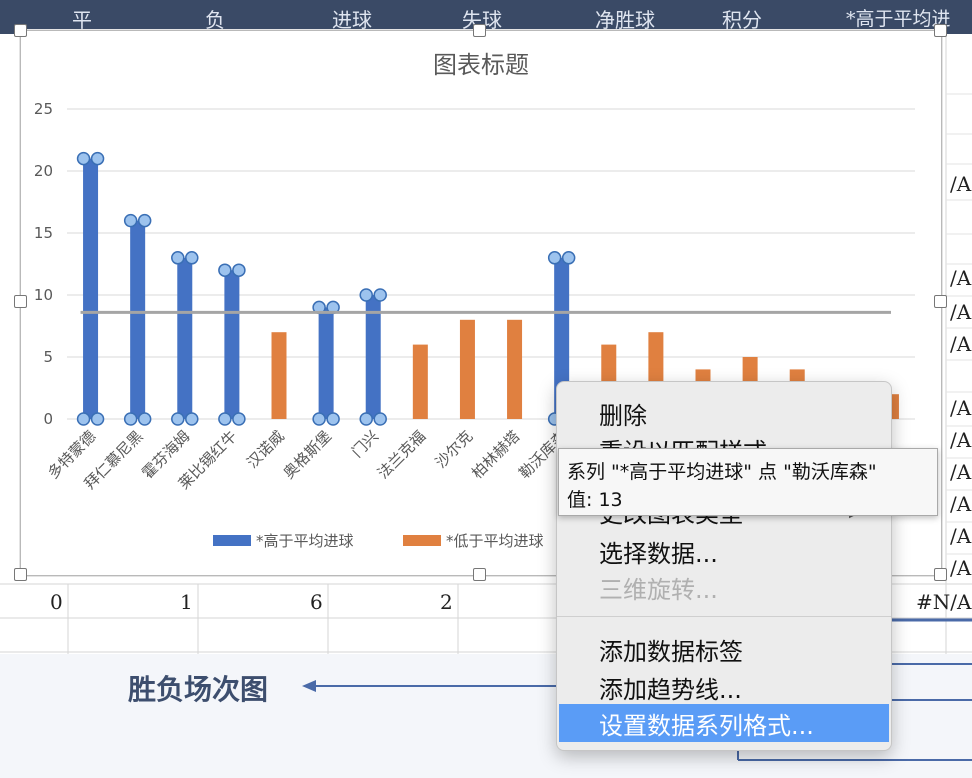  What do you see at coordinates (623, 413) in the screenshot?
I see `menu-item-delete: 删除` at bounding box center [623, 413].